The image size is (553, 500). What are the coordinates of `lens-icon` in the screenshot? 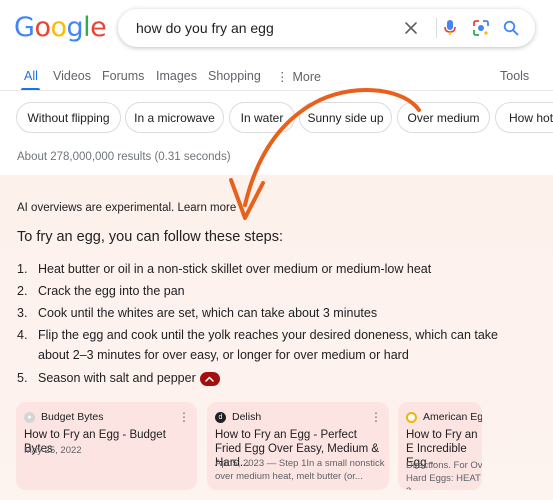 It's located at (481, 28).